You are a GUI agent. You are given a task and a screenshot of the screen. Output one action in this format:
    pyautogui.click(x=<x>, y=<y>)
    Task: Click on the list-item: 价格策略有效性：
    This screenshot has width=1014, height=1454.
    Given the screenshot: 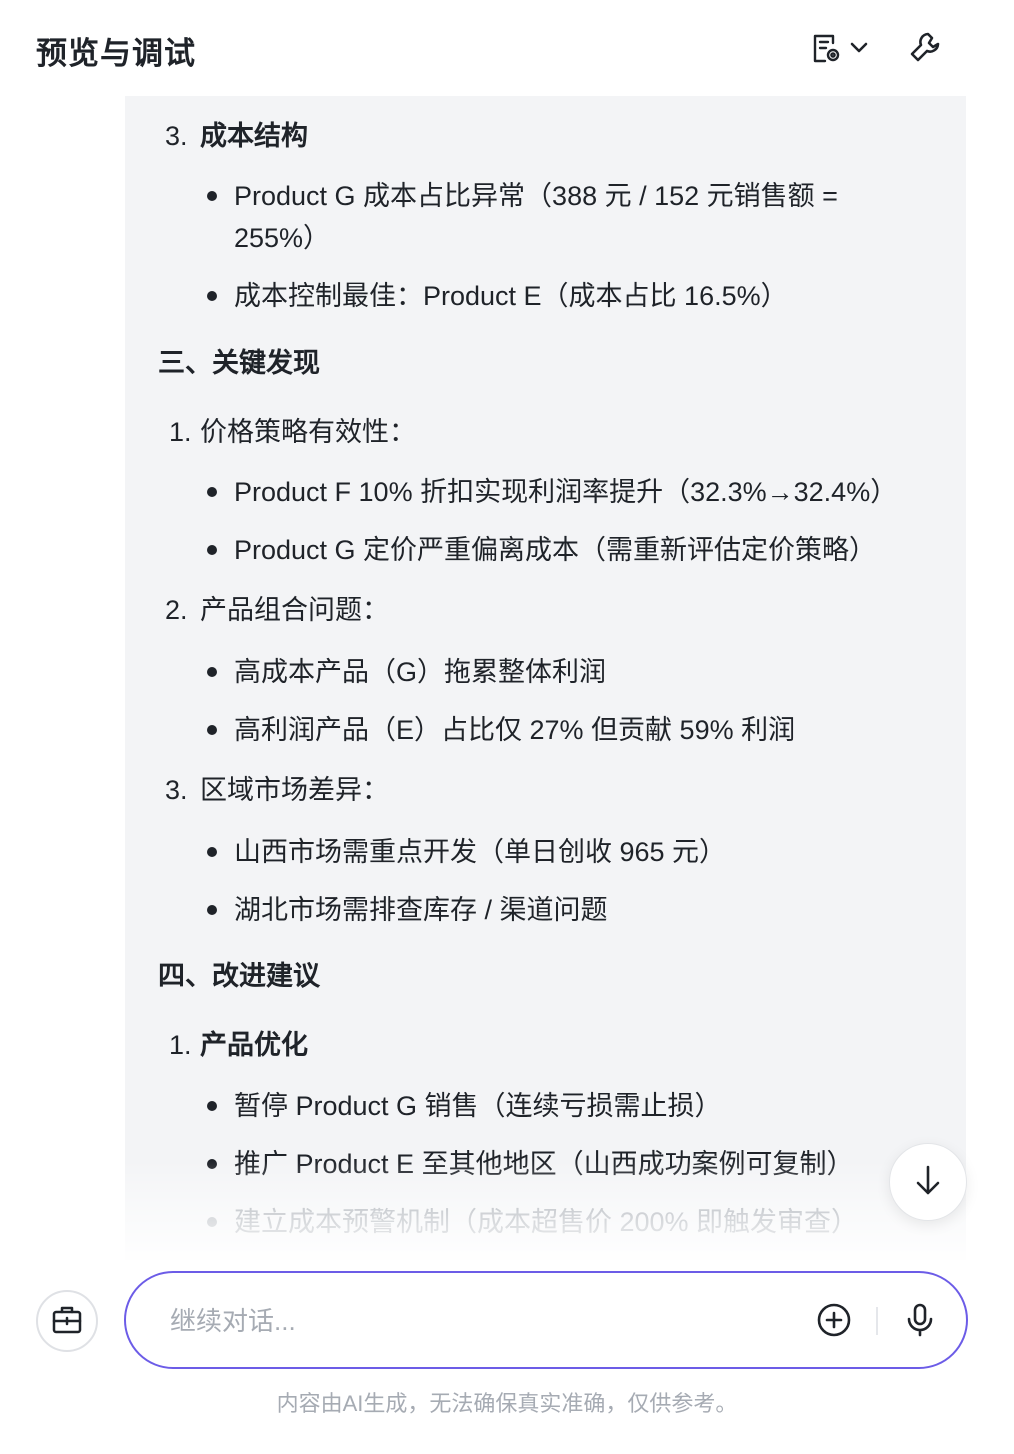 What is the action you would take?
    pyautogui.click(x=308, y=432)
    